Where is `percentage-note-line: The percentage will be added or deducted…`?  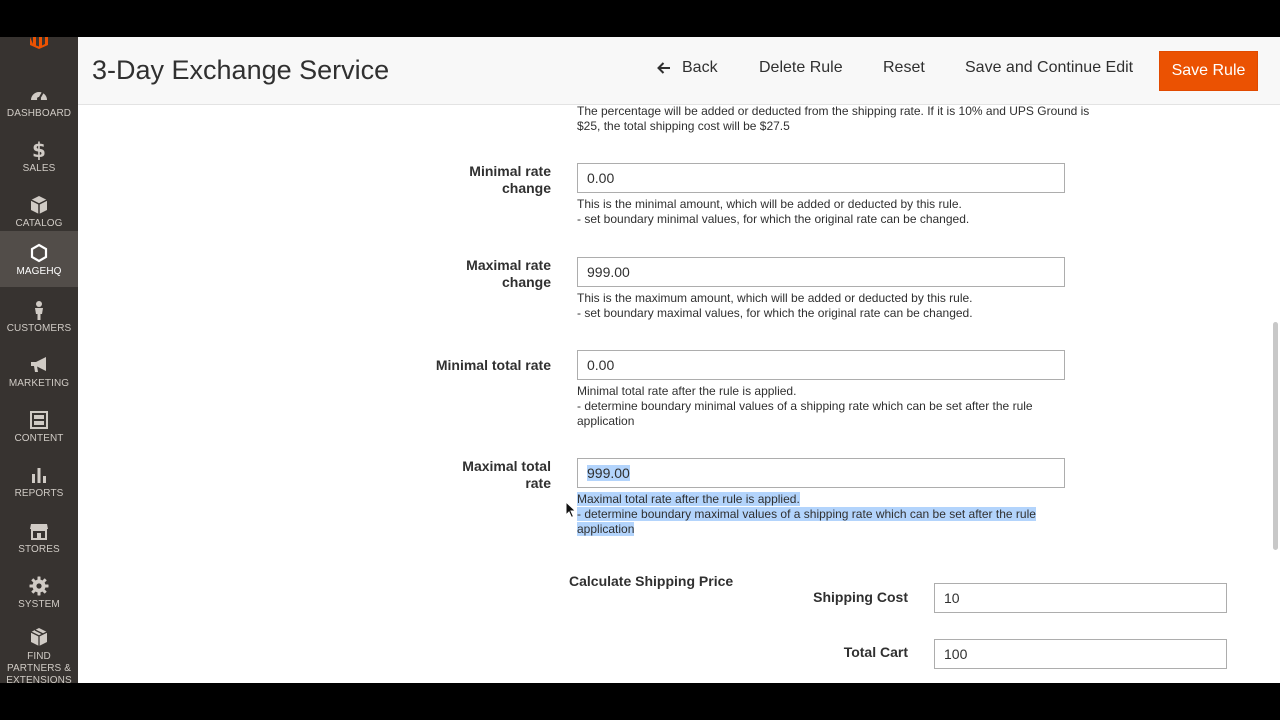
percentage-note-line: The percentage will be added or deducted… is located at coordinates (833, 111).